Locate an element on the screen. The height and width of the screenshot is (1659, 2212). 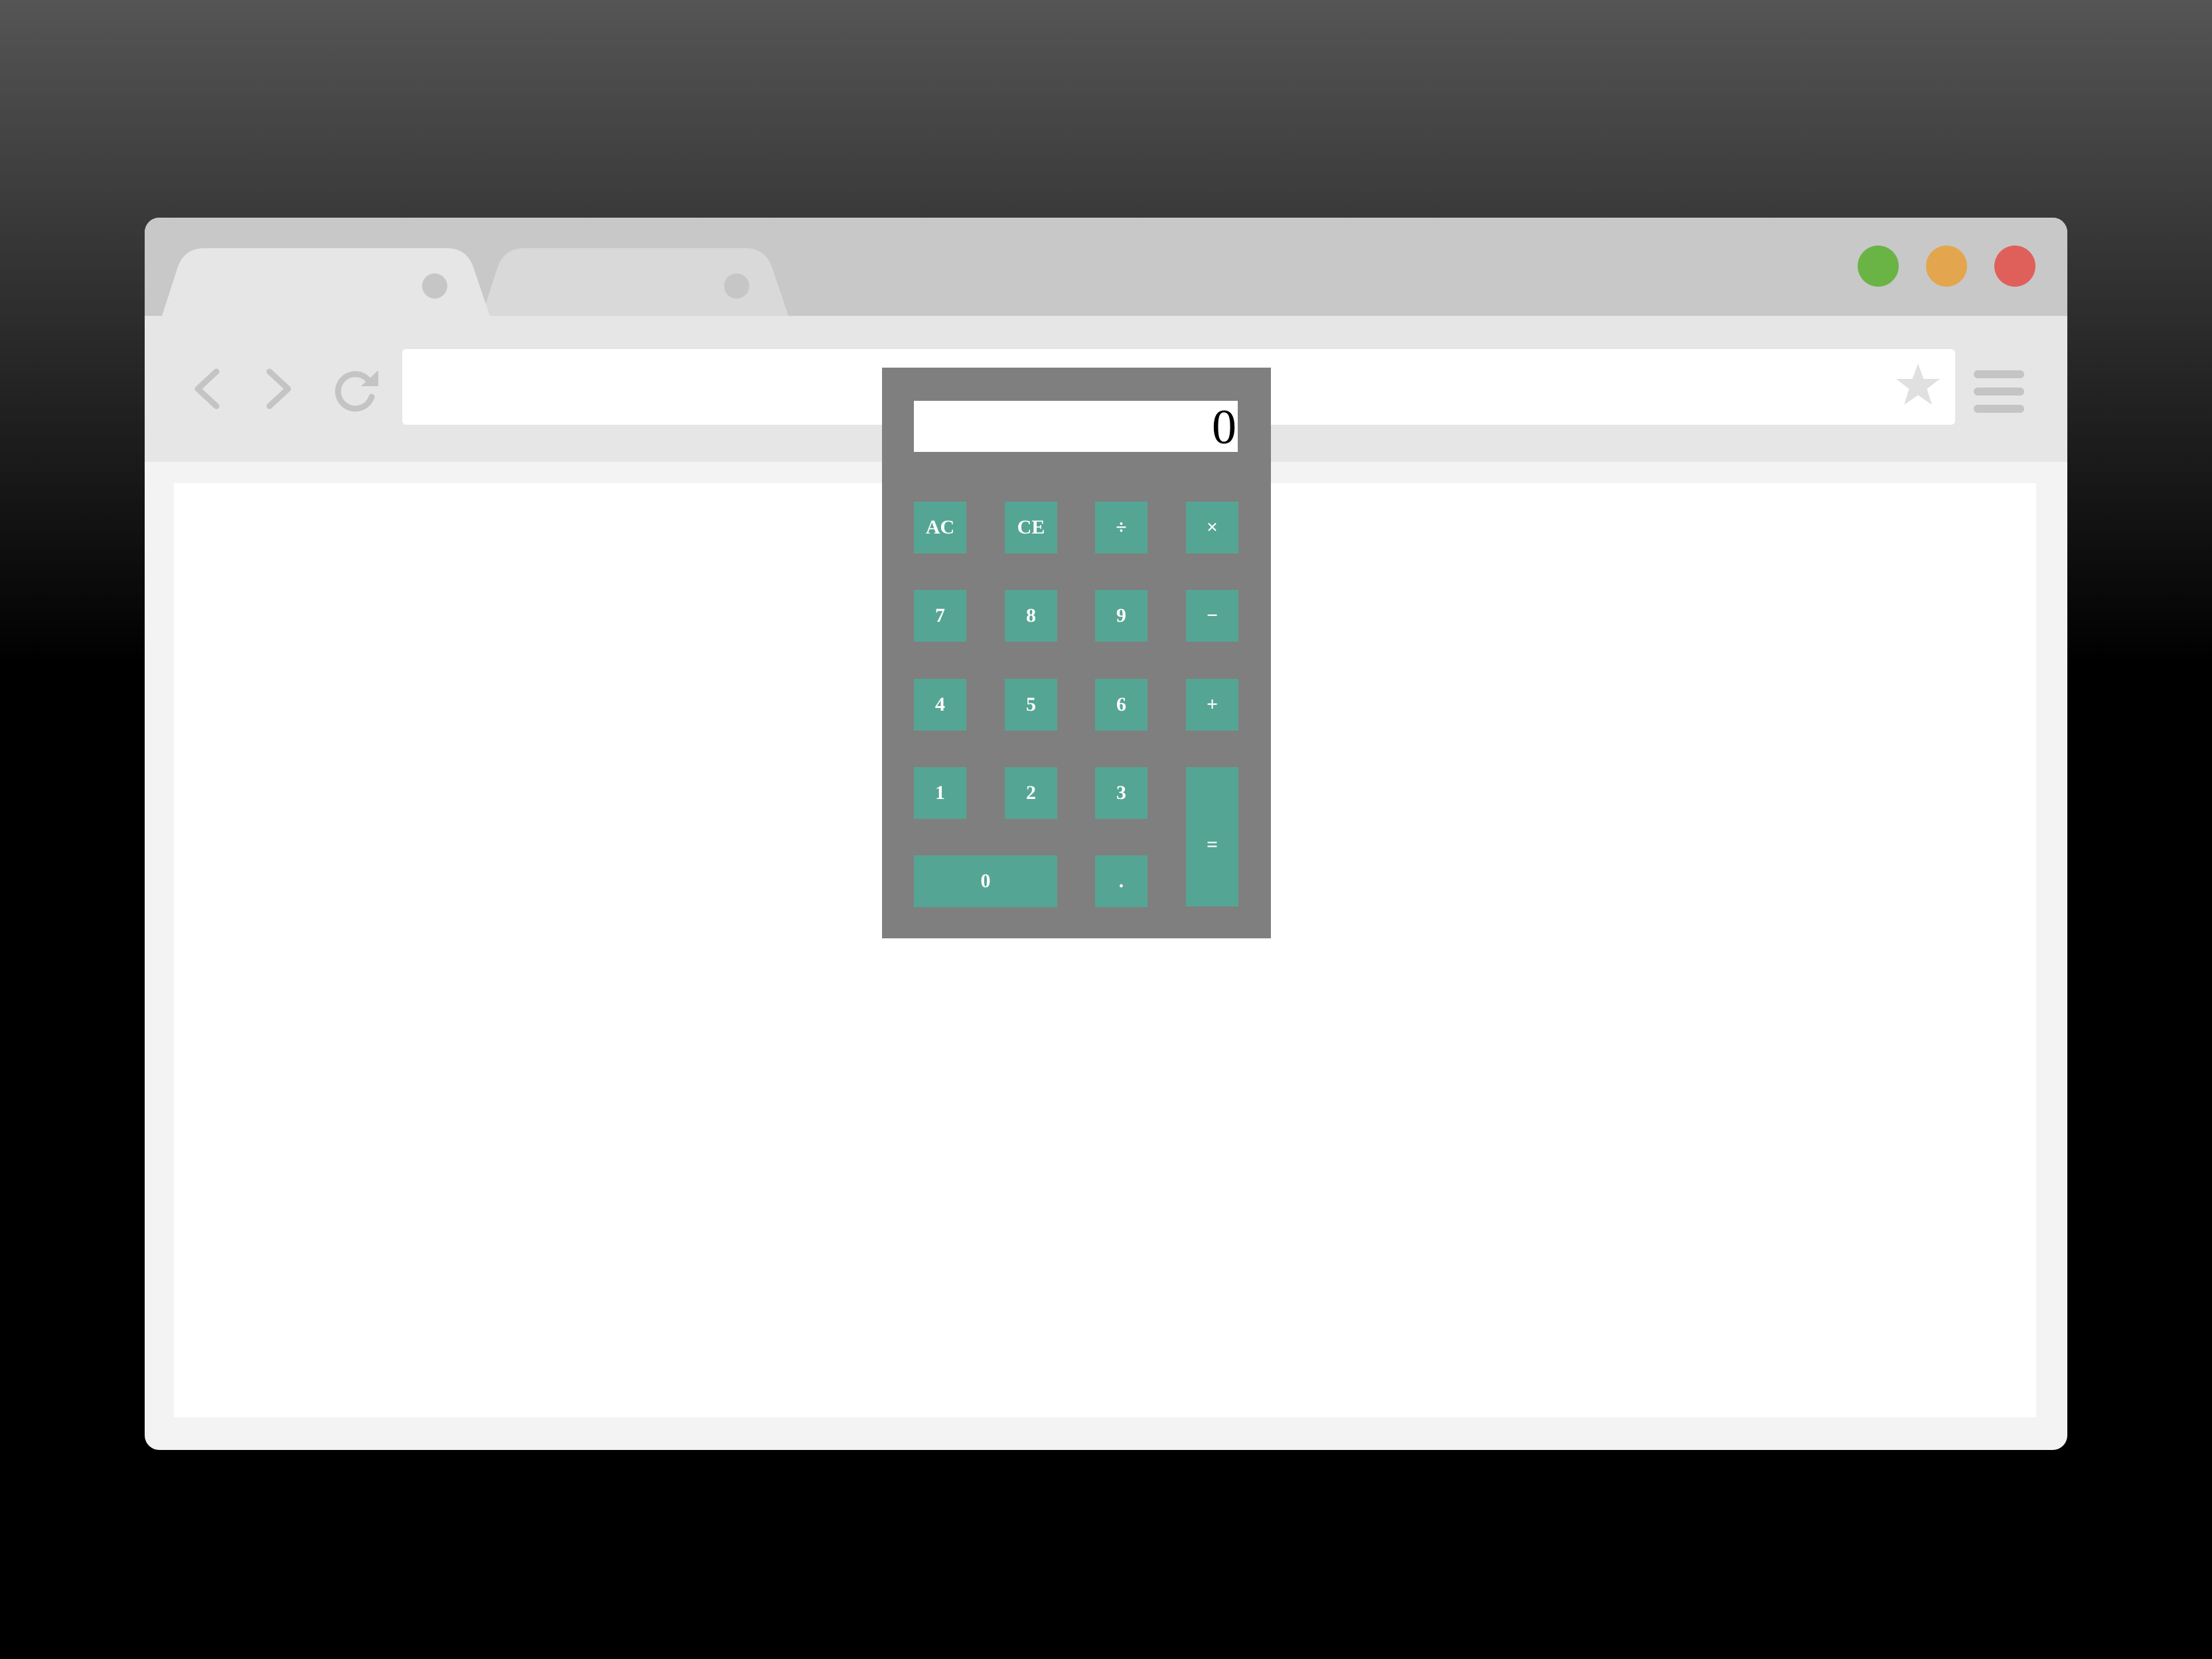
chevron-right-icon is located at coordinates (278, 388).